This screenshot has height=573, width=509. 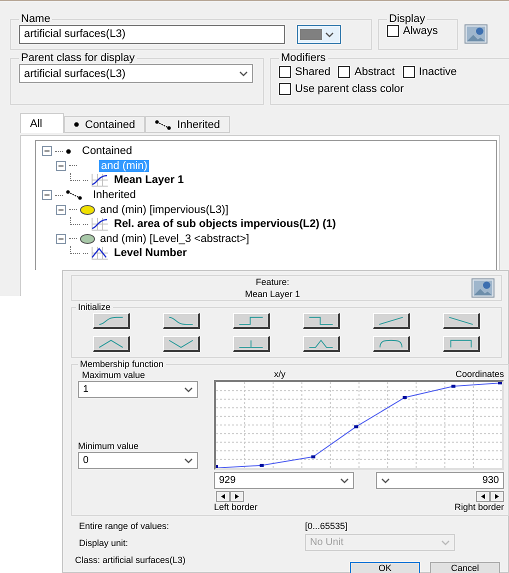 I want to click on class-label: Class: artificial surfaces(L3), so click(x=131, y=560).